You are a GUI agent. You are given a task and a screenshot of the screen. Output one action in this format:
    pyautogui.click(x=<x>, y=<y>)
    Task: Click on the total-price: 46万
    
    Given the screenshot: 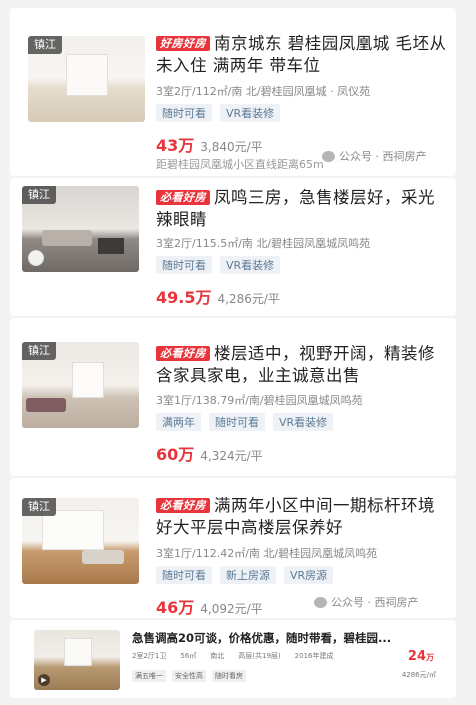 What is the action you would take?
    pyautogui.click(x=175, y=607)
    